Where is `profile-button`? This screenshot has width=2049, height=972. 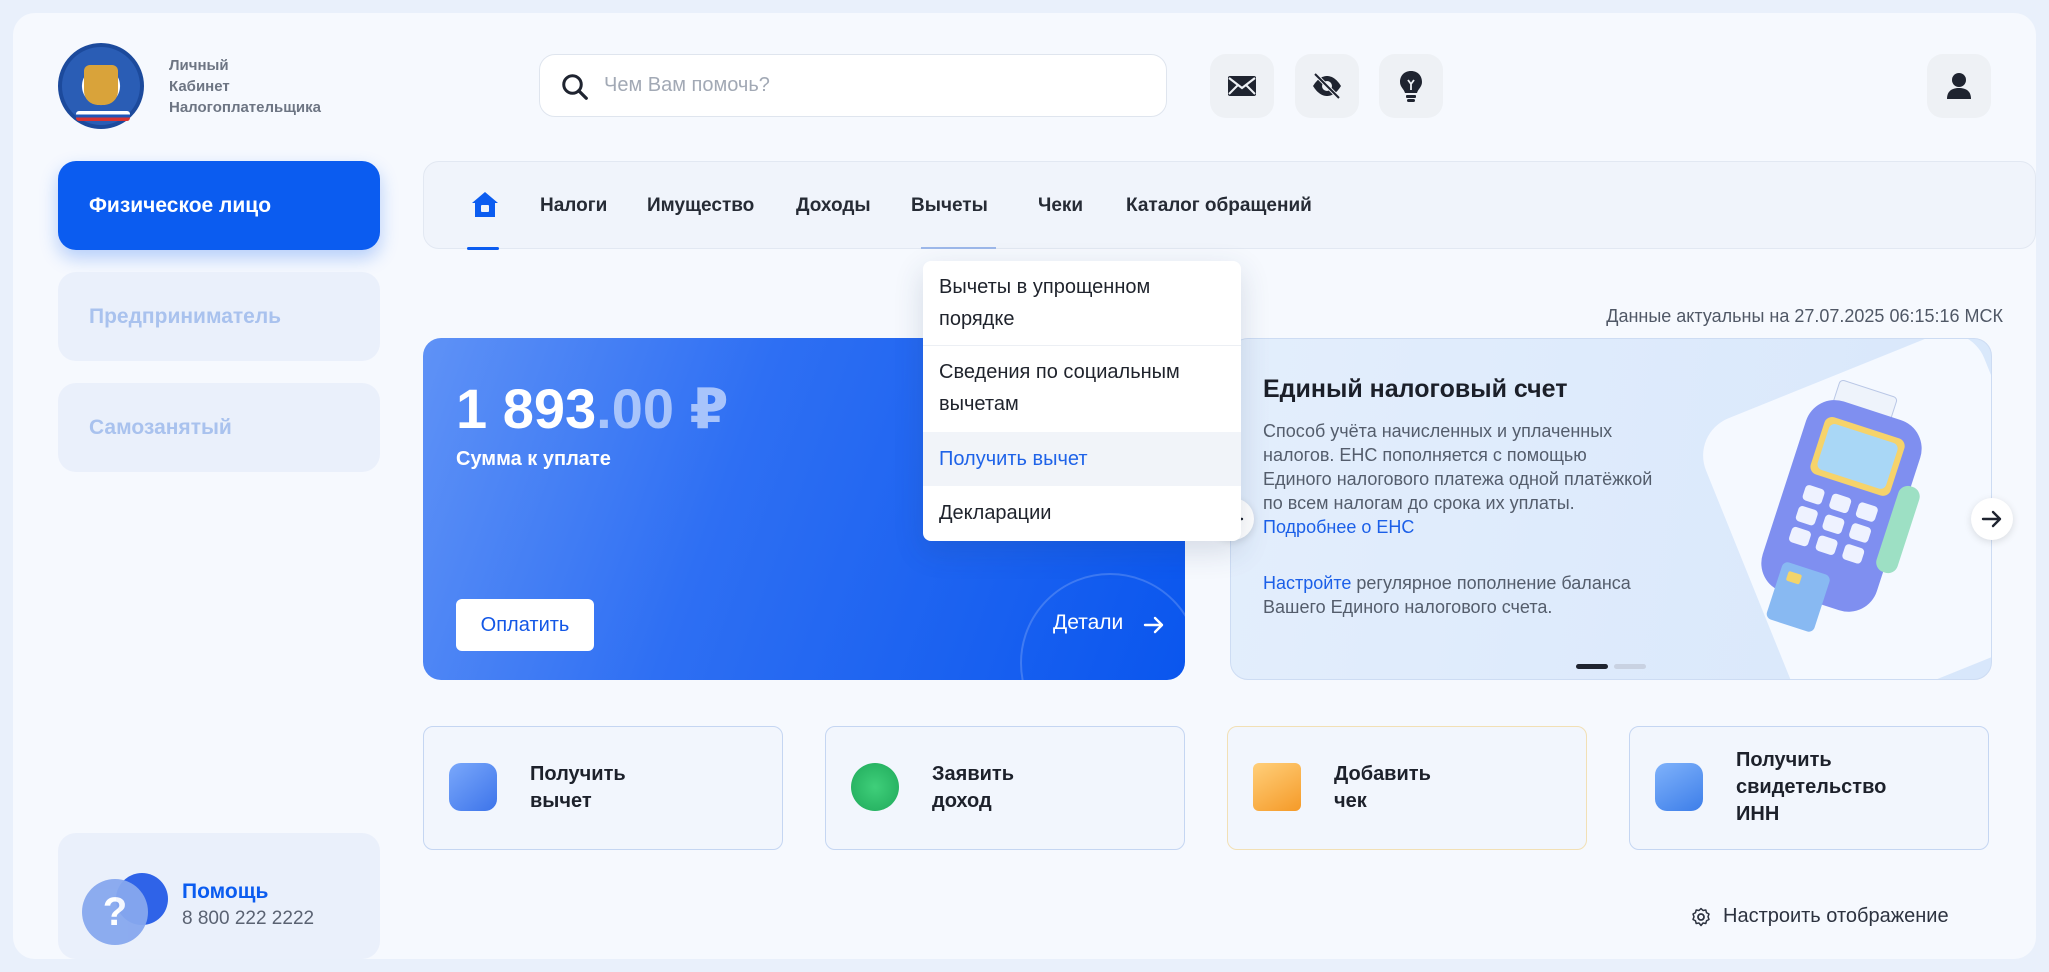 profile-button is located at coordinates (1959, 86).